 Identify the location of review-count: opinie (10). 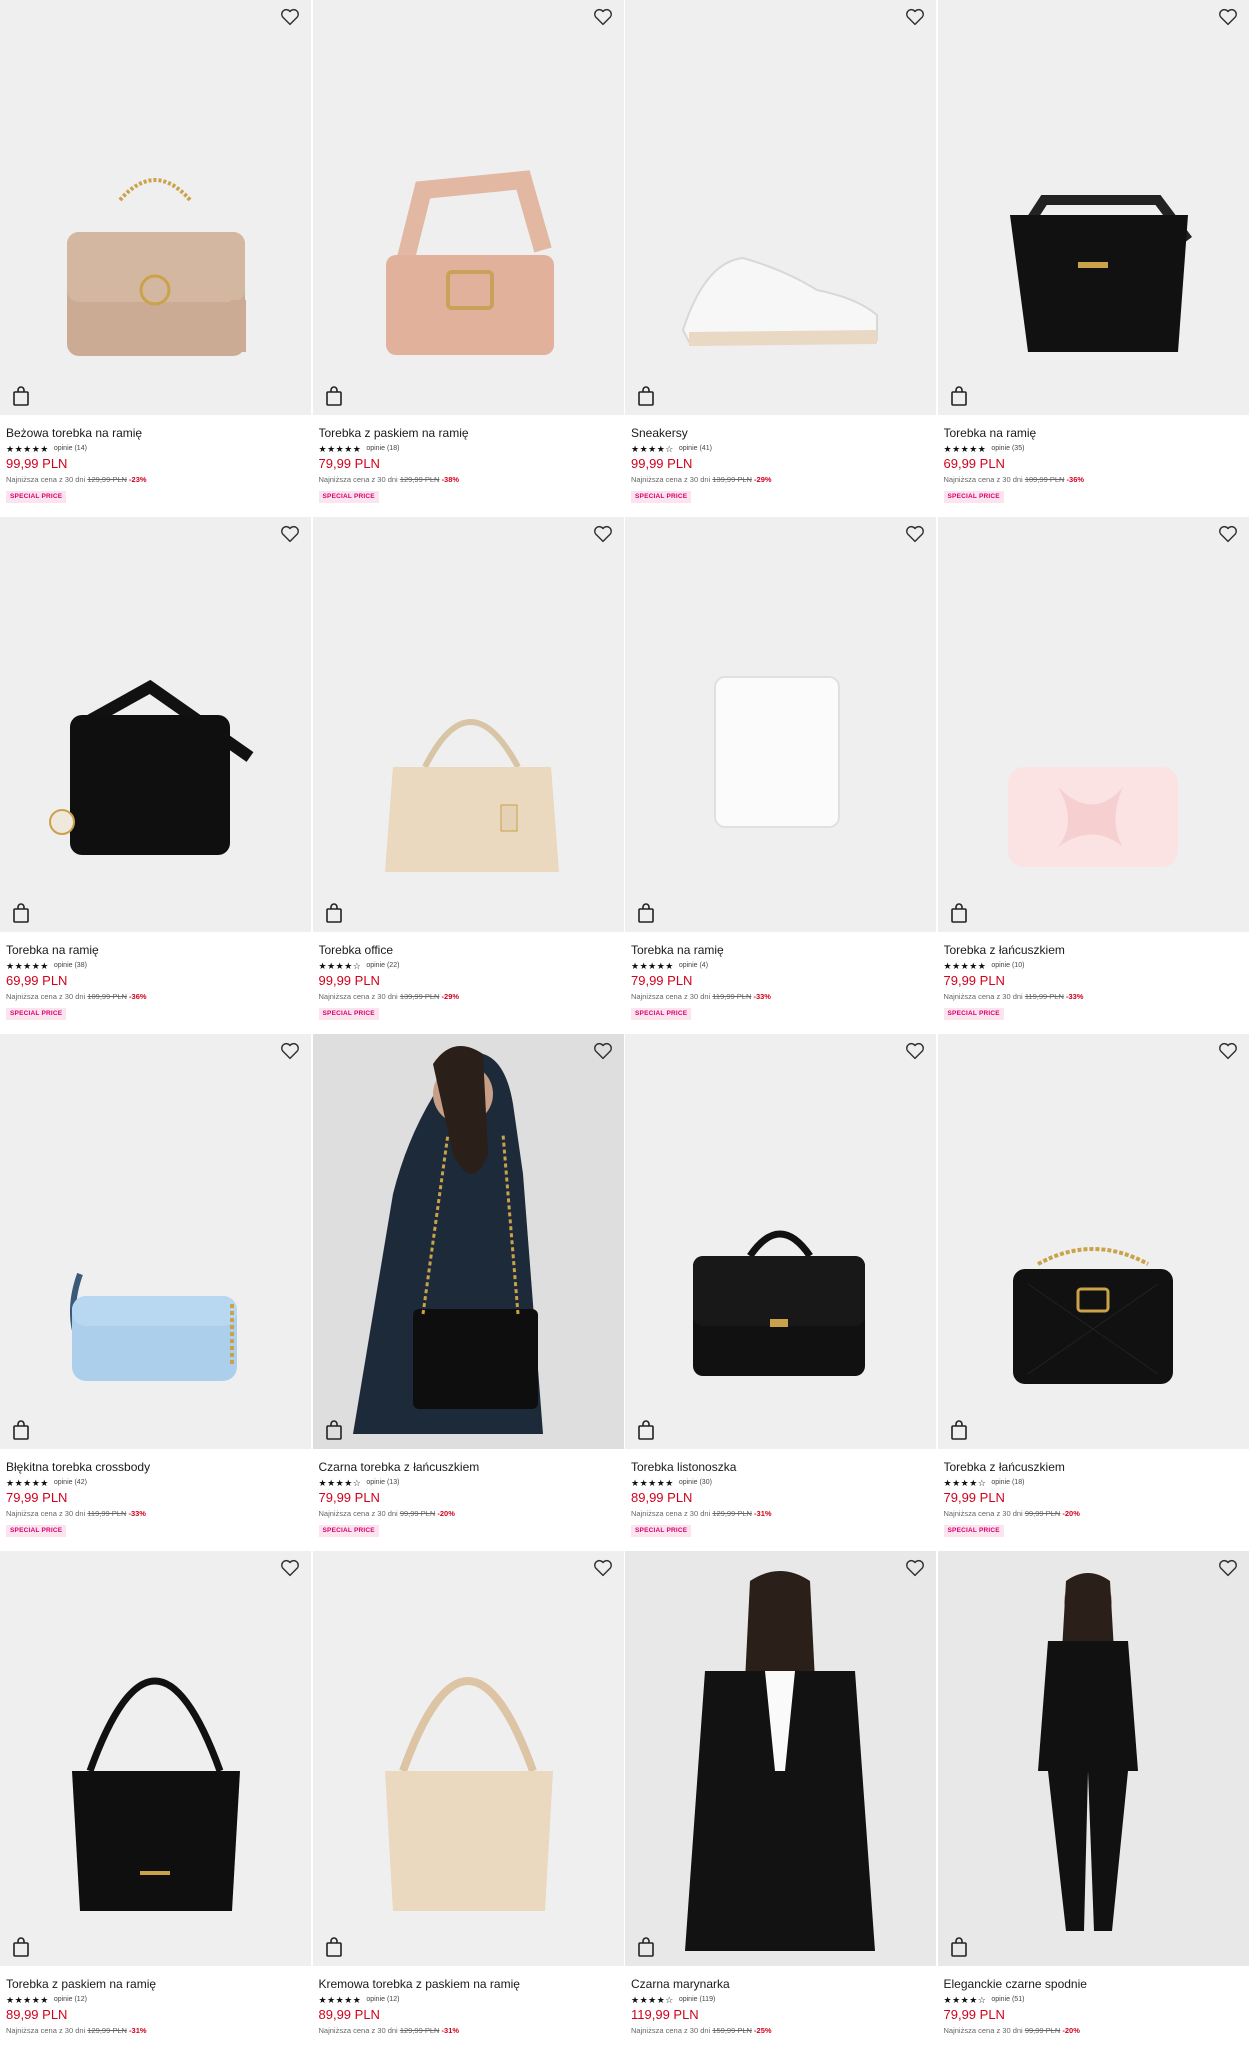
(1007, 966).